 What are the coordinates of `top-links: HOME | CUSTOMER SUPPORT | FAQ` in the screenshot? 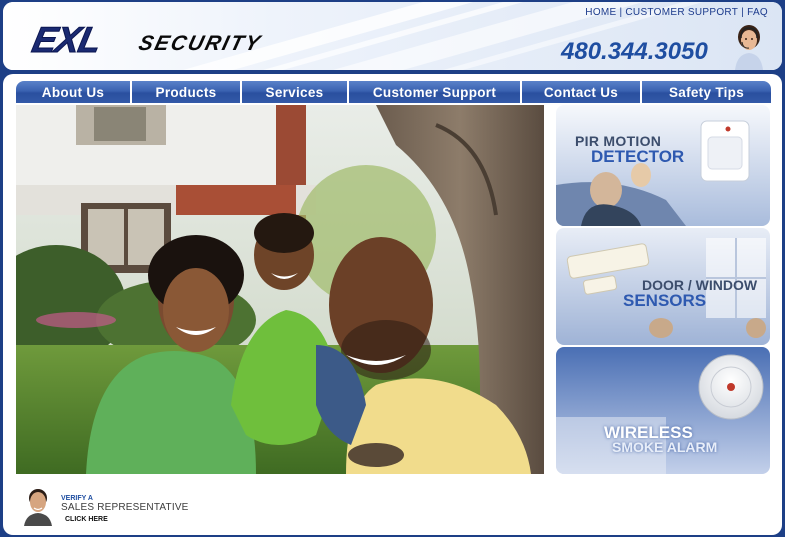 It's located at (676, 12).